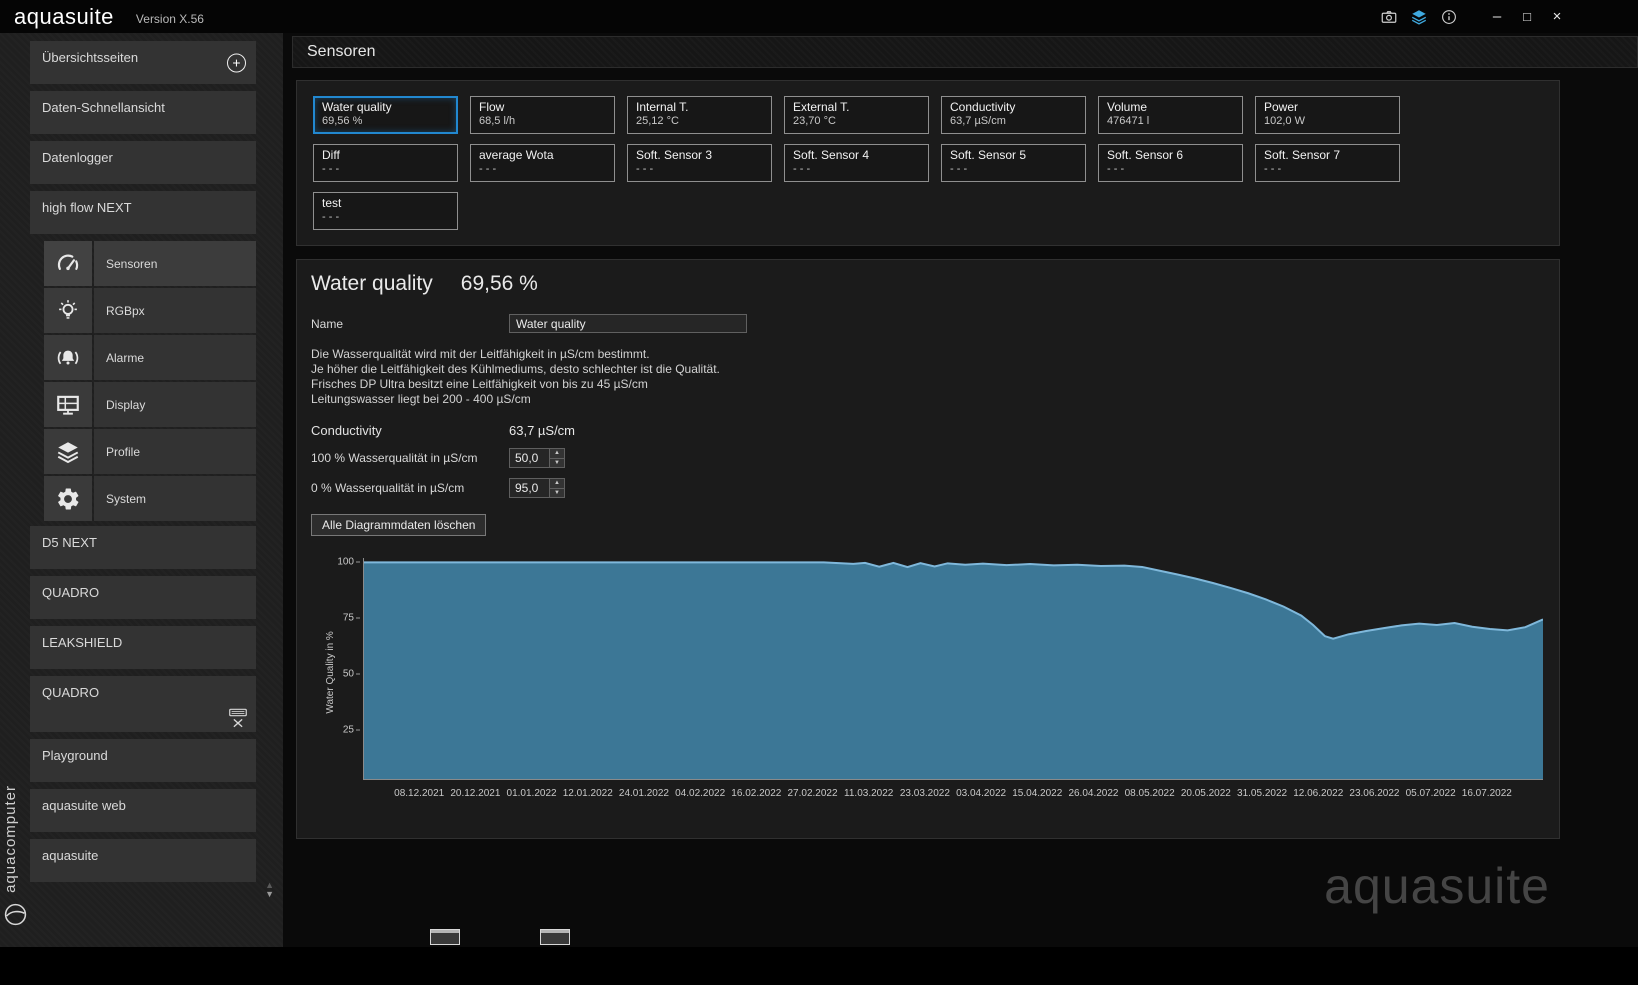 The image size is (1638, 985). Describe the element at coordinates (385, 163) in the screenshot. I see `sensor-tile-diff: Diff - - -` at that location.